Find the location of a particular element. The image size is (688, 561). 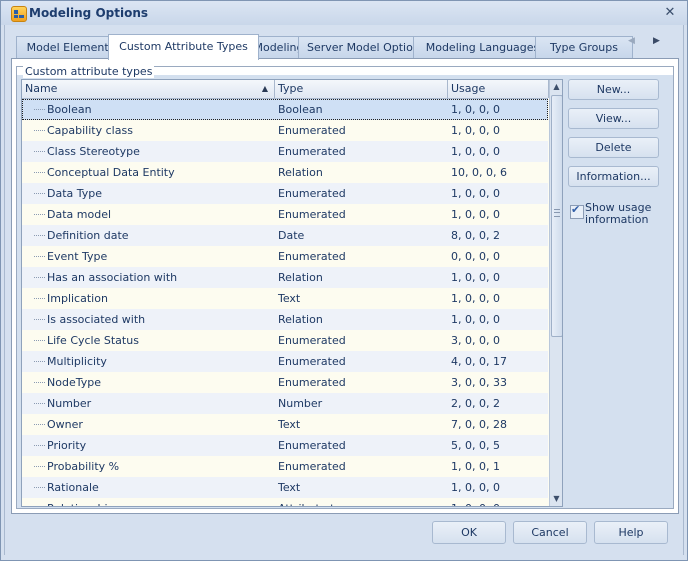

cell-usage: 4, 0, 0, 17 is located at coordinates (479, 361).